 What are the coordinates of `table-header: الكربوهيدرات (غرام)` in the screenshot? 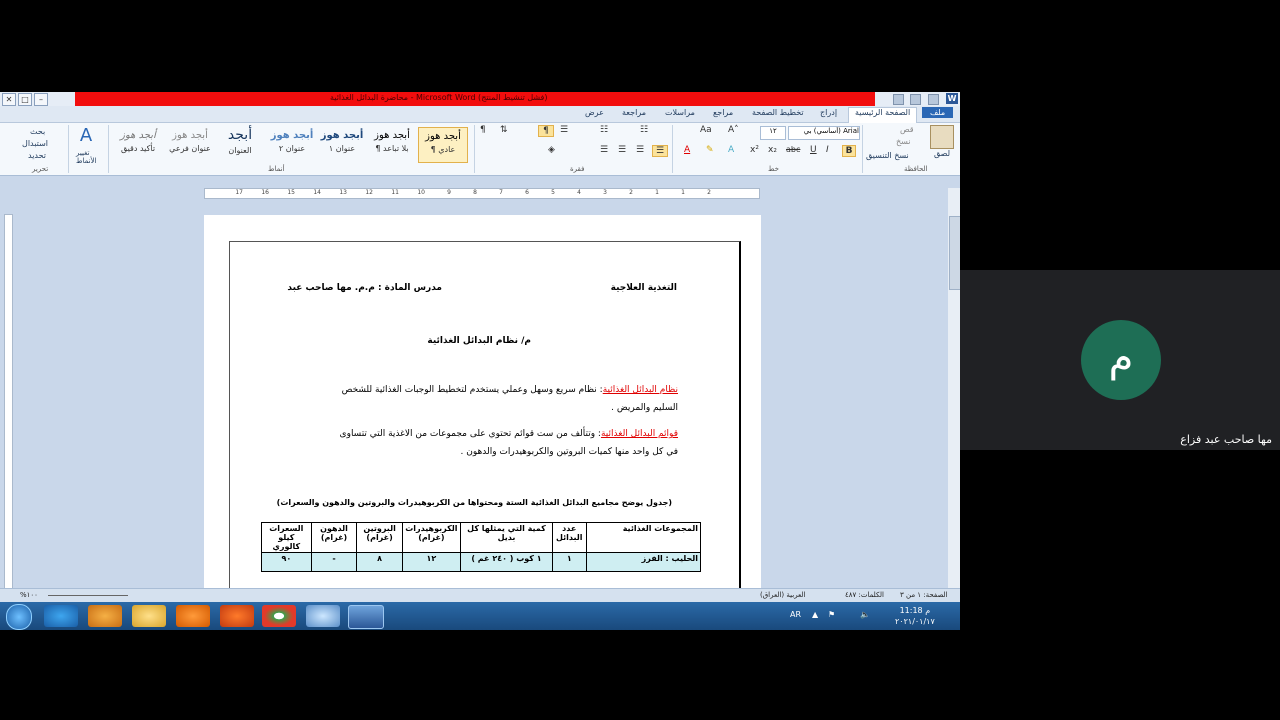 It's located at (431, 537).